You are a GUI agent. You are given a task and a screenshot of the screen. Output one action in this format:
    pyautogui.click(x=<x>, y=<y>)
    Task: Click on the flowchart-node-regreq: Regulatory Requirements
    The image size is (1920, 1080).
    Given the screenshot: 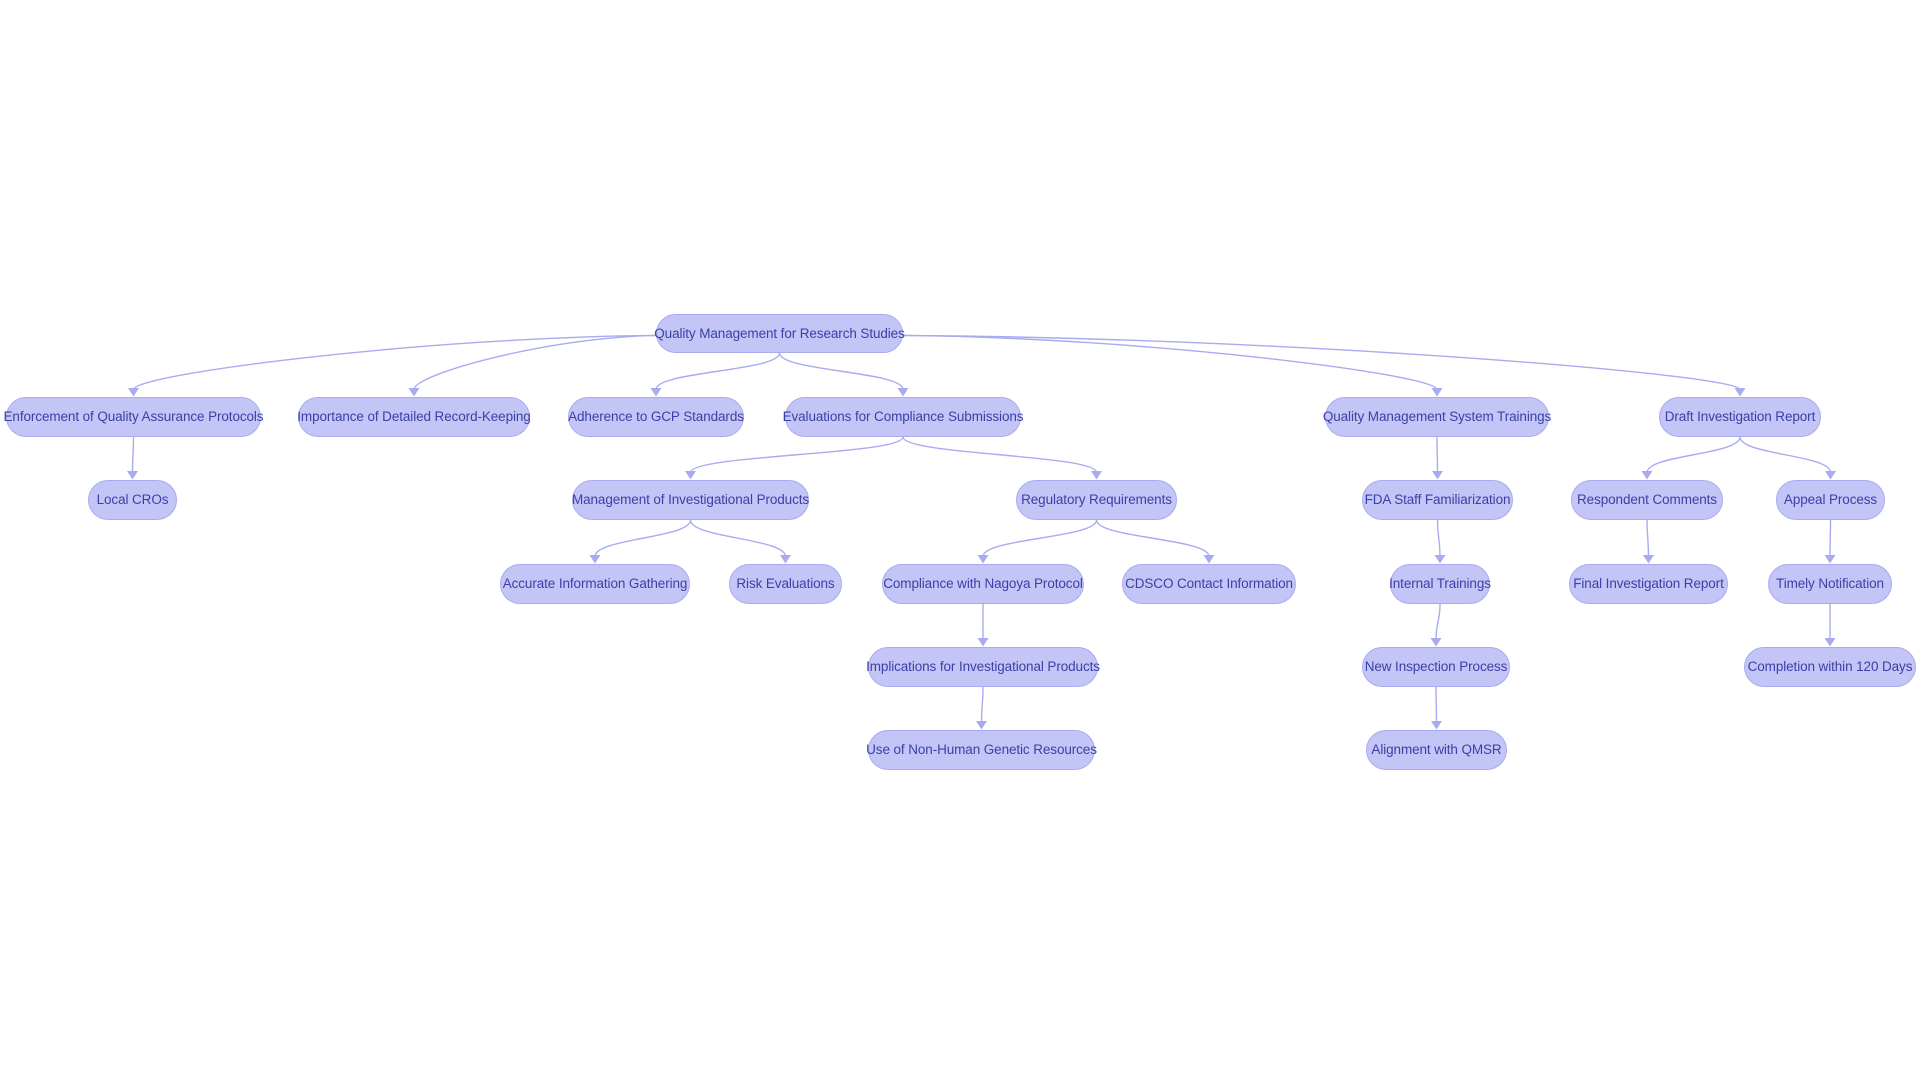 What is the action you would take?
    pyautogui.click(x=1096, y=500)
    